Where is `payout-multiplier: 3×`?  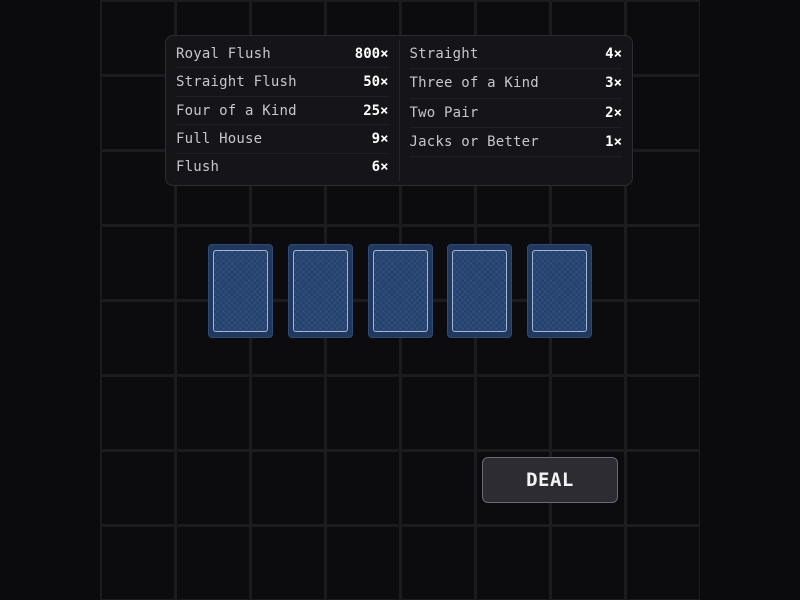 payout-multiplier: 3× is located at coordinates (613, 83).